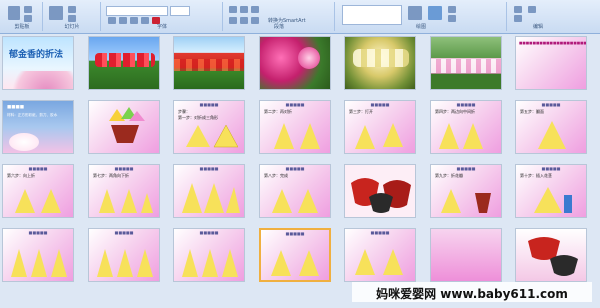  I want to click on slides-group: 幻灯片, so click(72, 16).